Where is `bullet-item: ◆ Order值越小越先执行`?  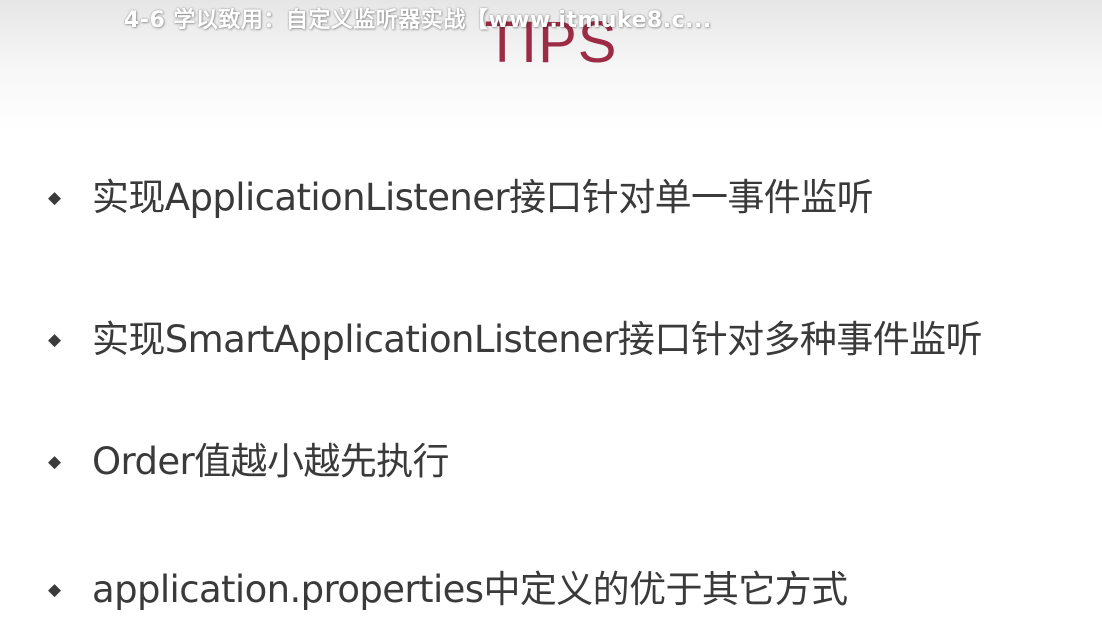 bullet-item: ◆ Order值越小越先执行 is located at coordinates (249, 462).